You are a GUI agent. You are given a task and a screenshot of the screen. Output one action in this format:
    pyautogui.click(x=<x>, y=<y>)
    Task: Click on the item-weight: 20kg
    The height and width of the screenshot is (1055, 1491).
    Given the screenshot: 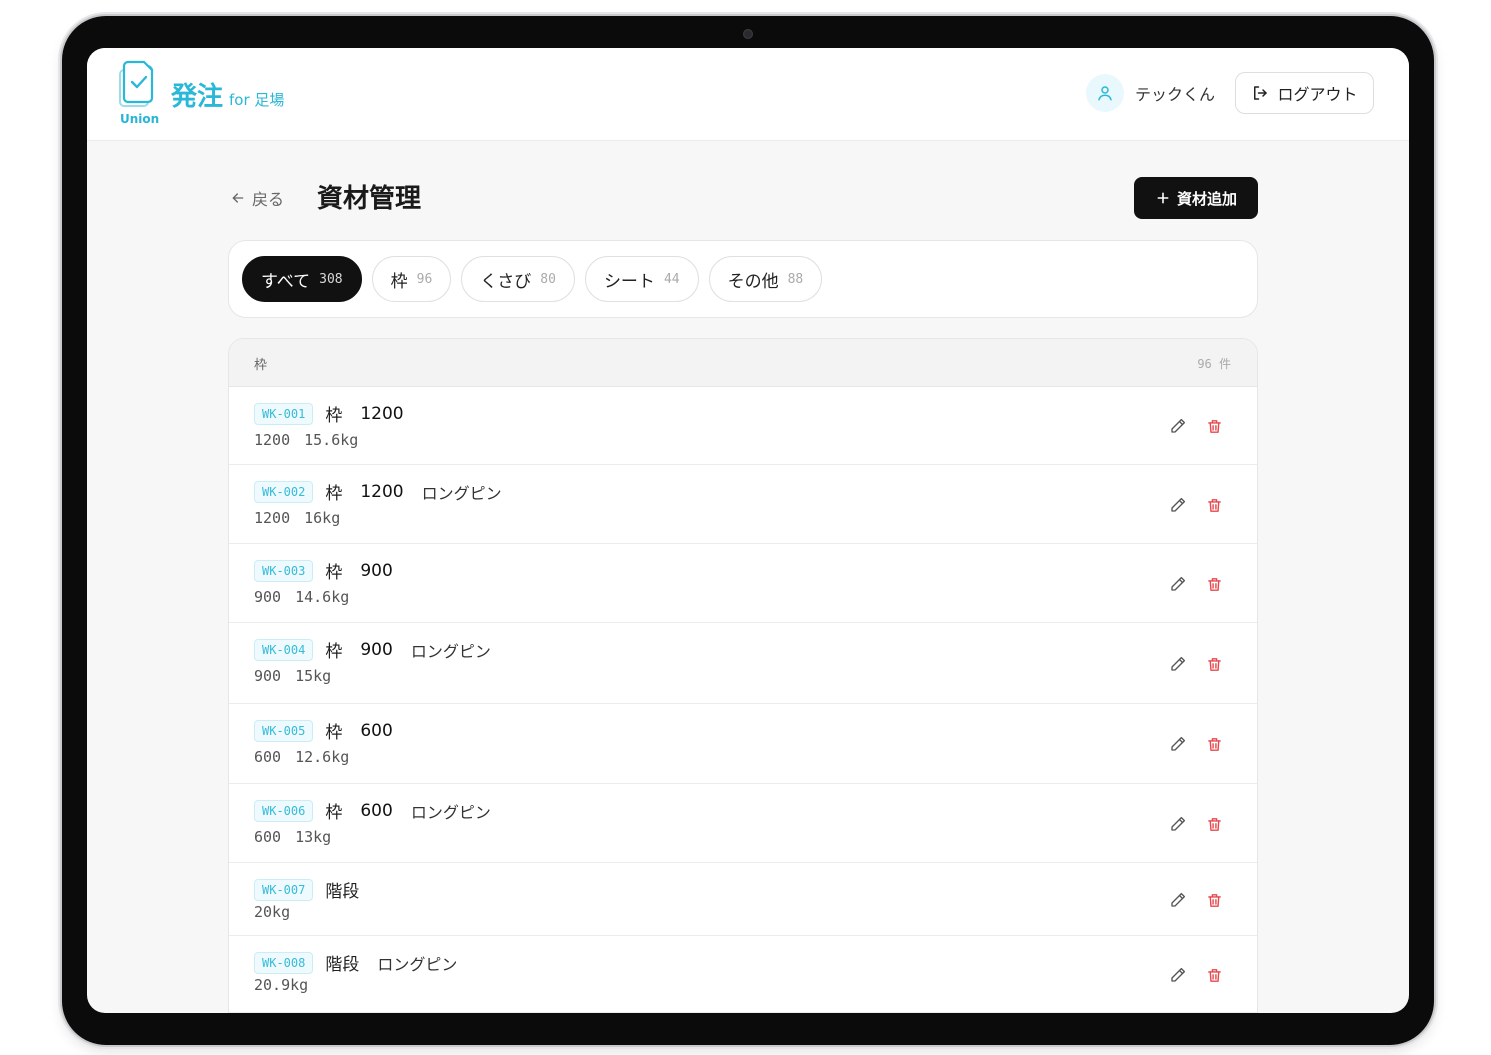 What is the action you would take?
    pyautogui.click(x=272, y=912)
    